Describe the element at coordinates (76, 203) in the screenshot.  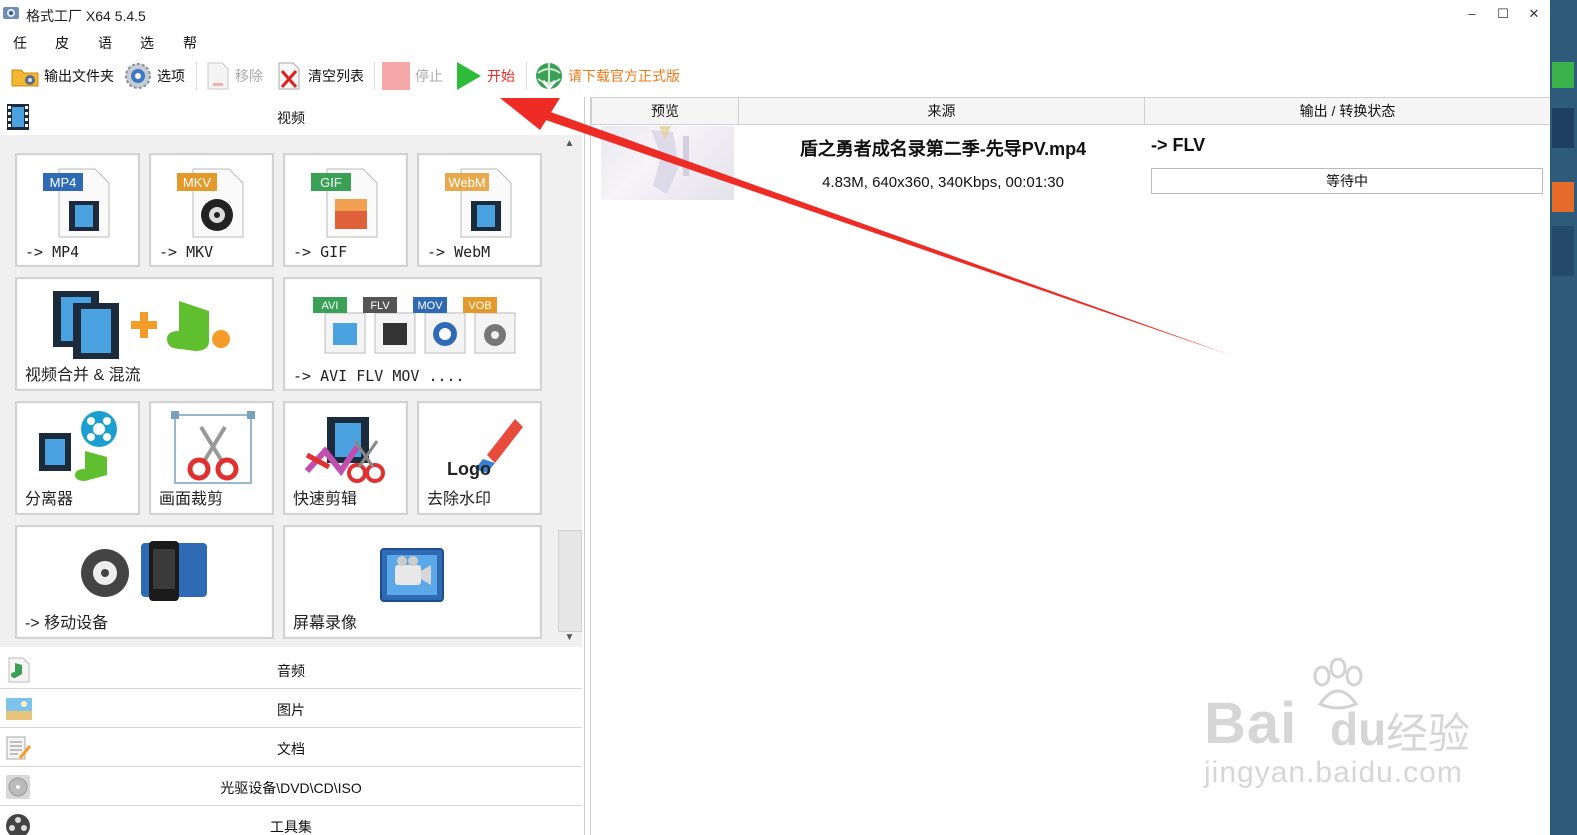
I see `mp4-file-icon: MP4` at that location.